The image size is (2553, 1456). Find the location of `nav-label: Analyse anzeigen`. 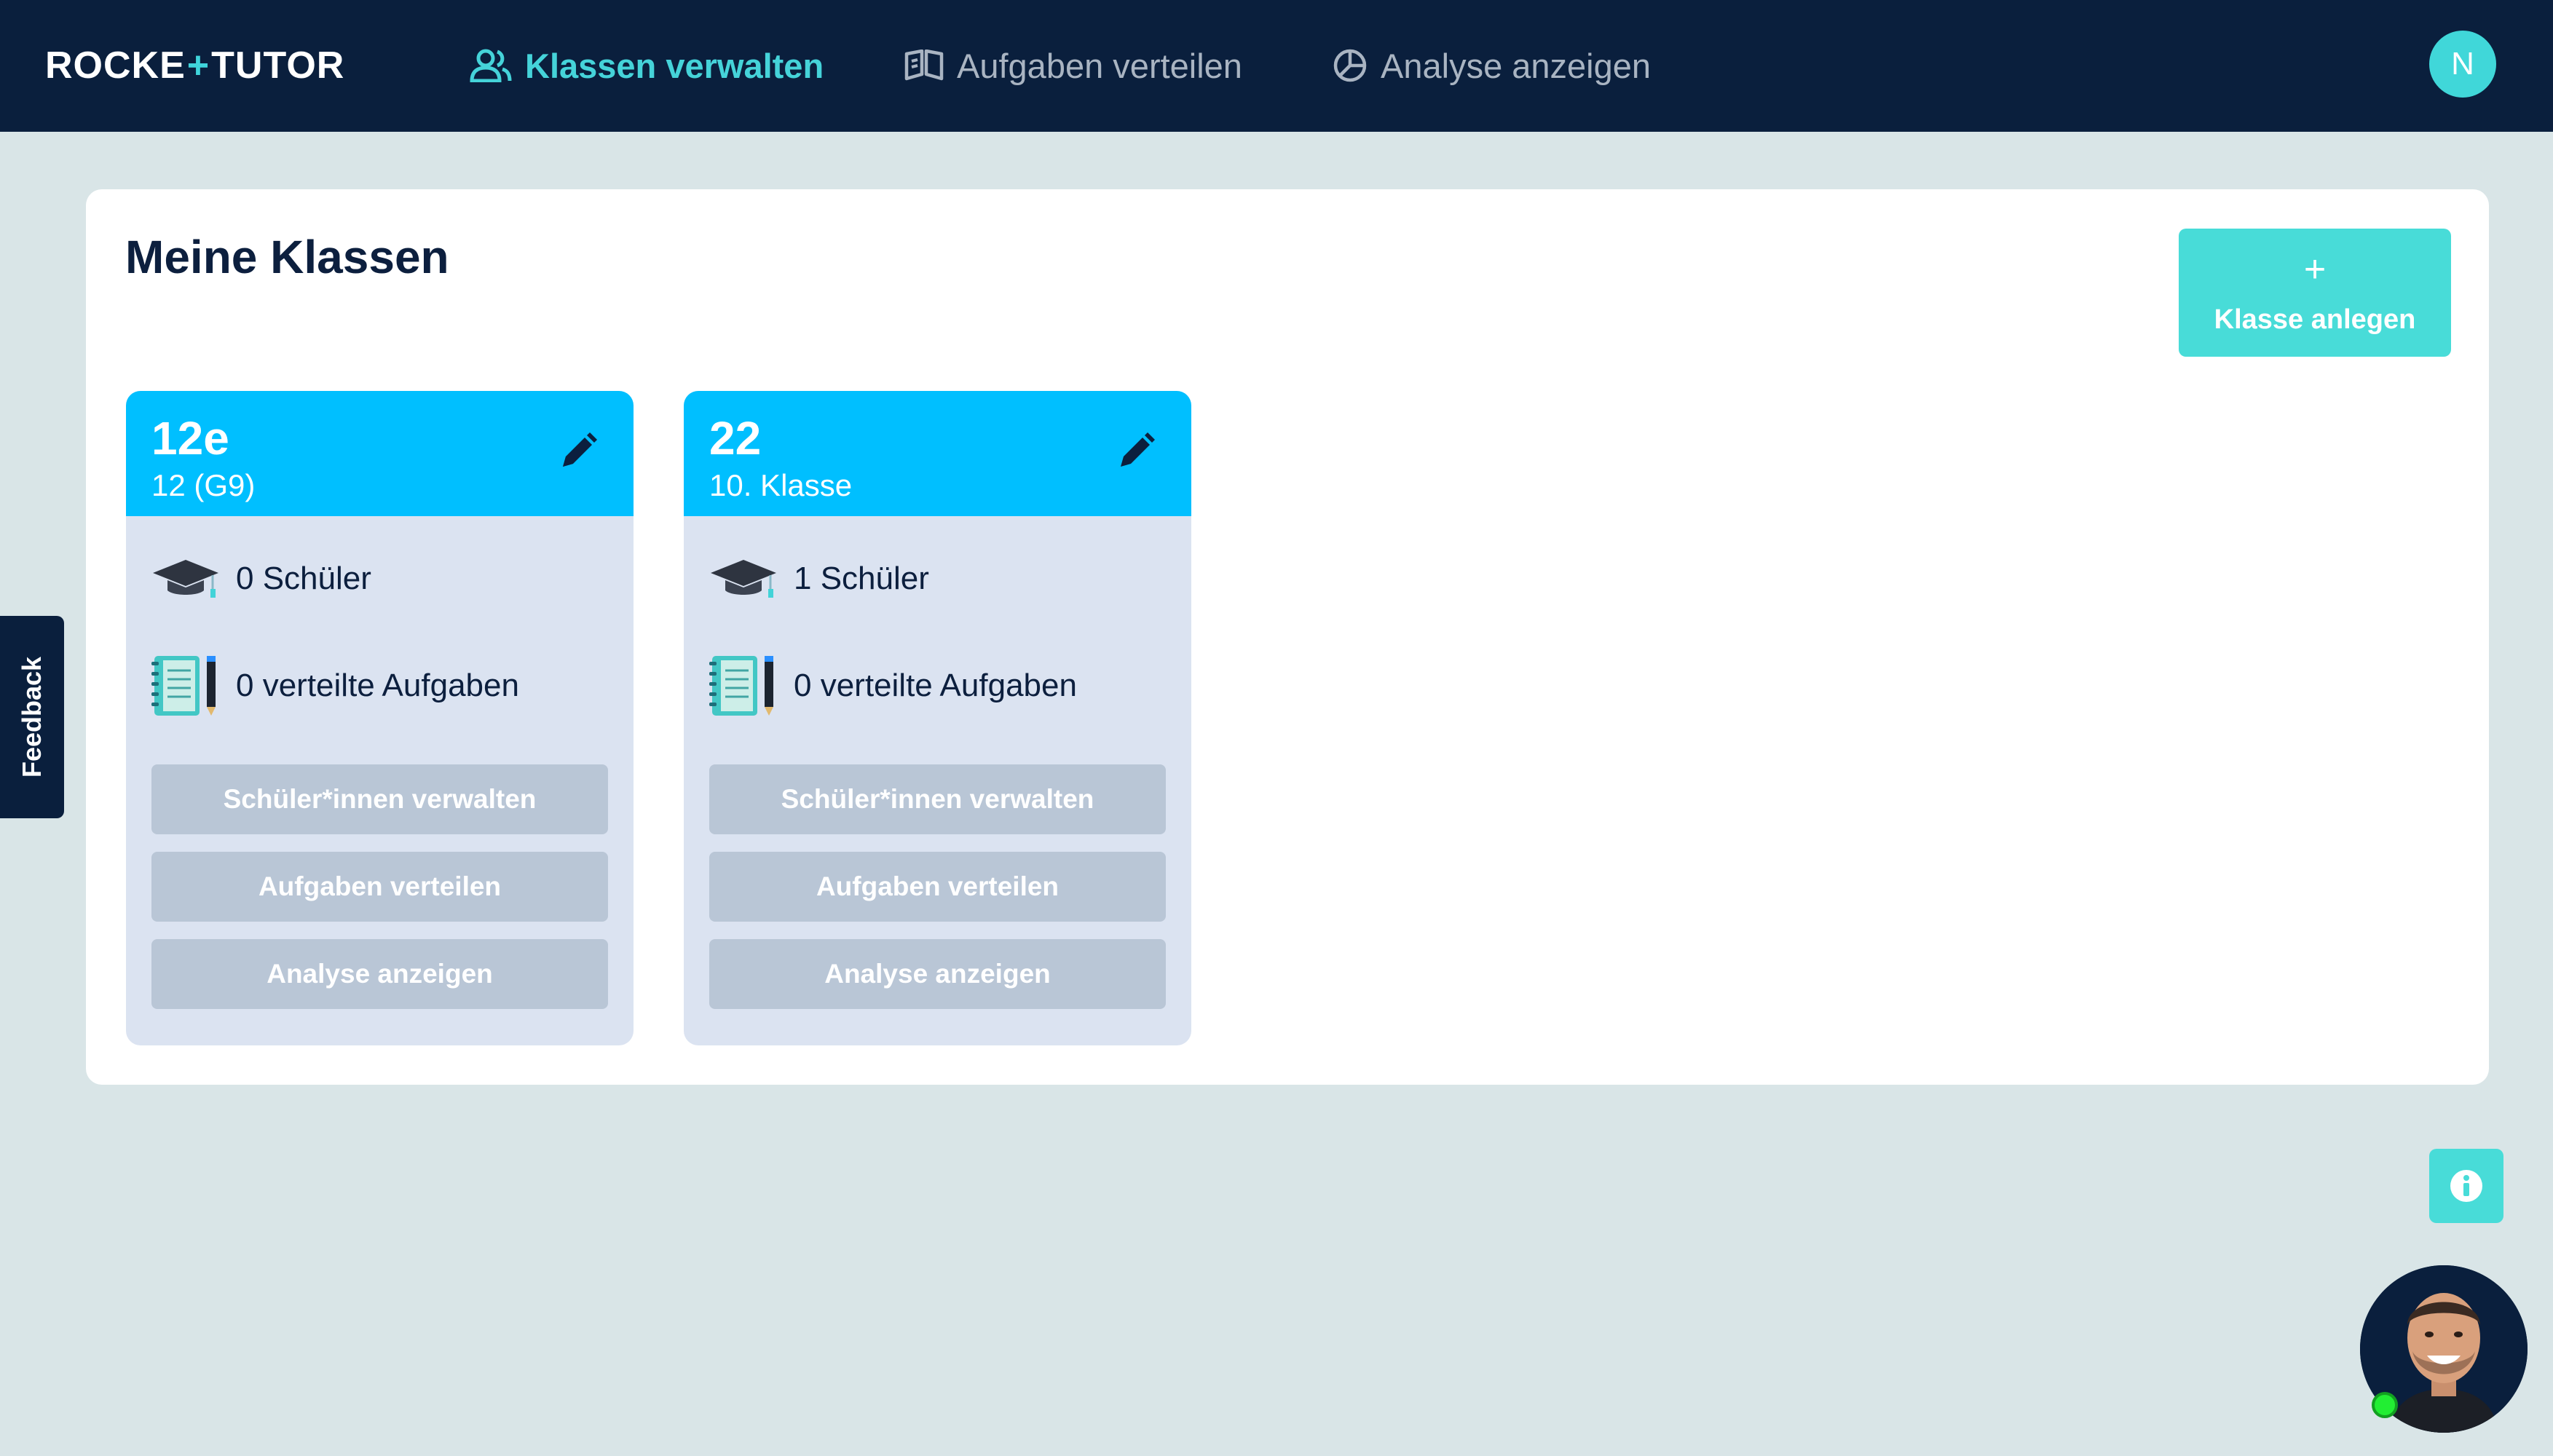

nav-label: Analyse anzeigen is located at coordinates (1516, 65).